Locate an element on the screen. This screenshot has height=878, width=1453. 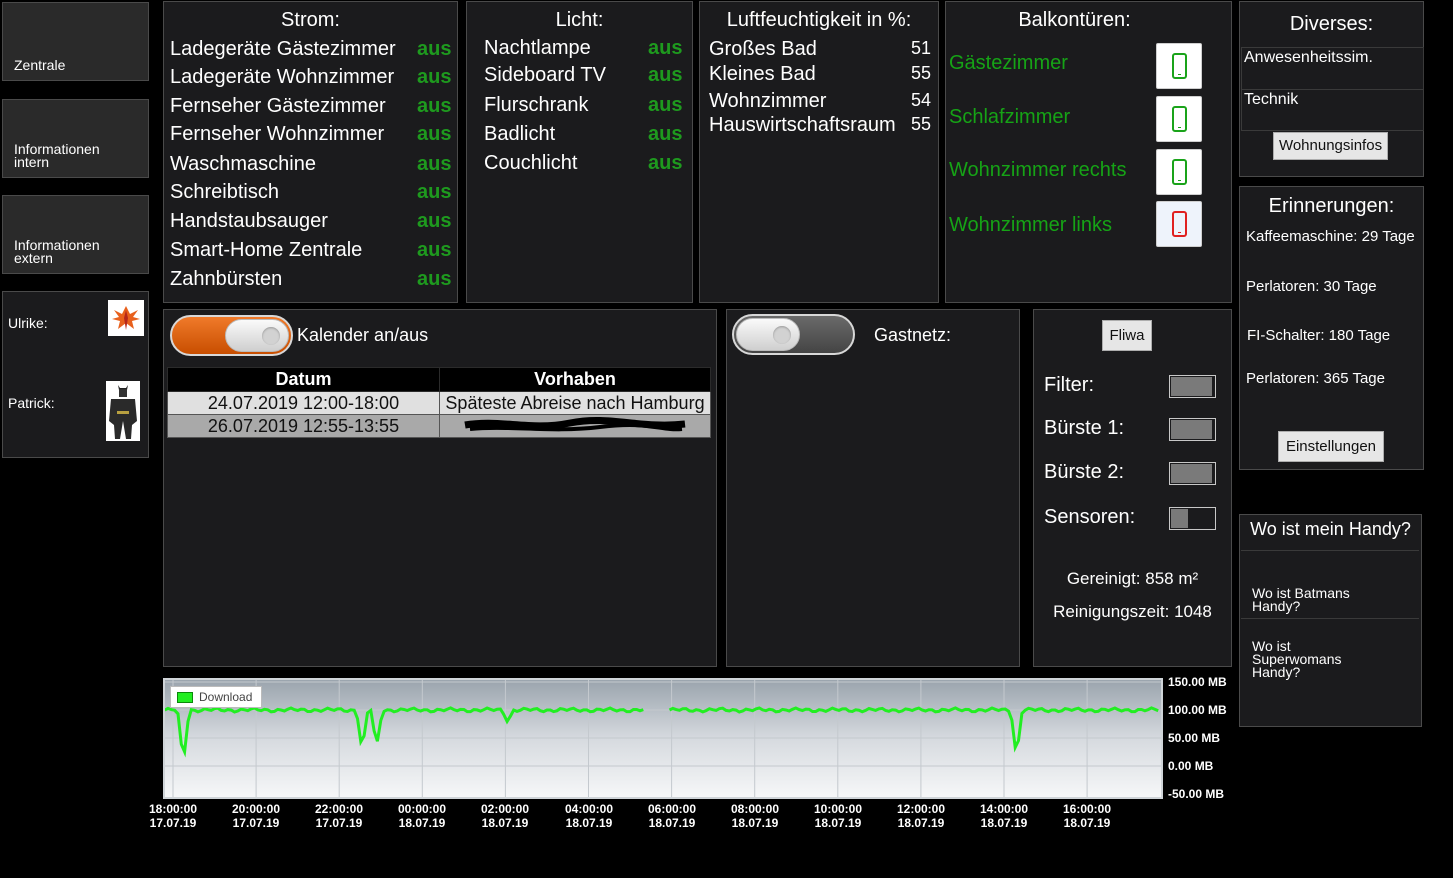
strom-item-label: Waschmaschine is located at coordinates (243, 164).